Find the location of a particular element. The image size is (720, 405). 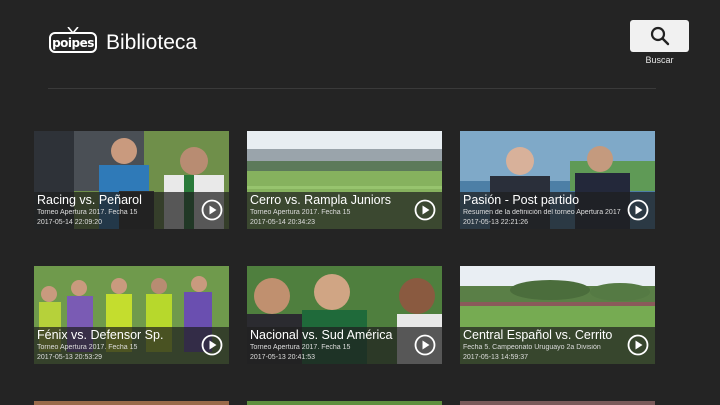

header-divider is located at coordinates (352, 88).